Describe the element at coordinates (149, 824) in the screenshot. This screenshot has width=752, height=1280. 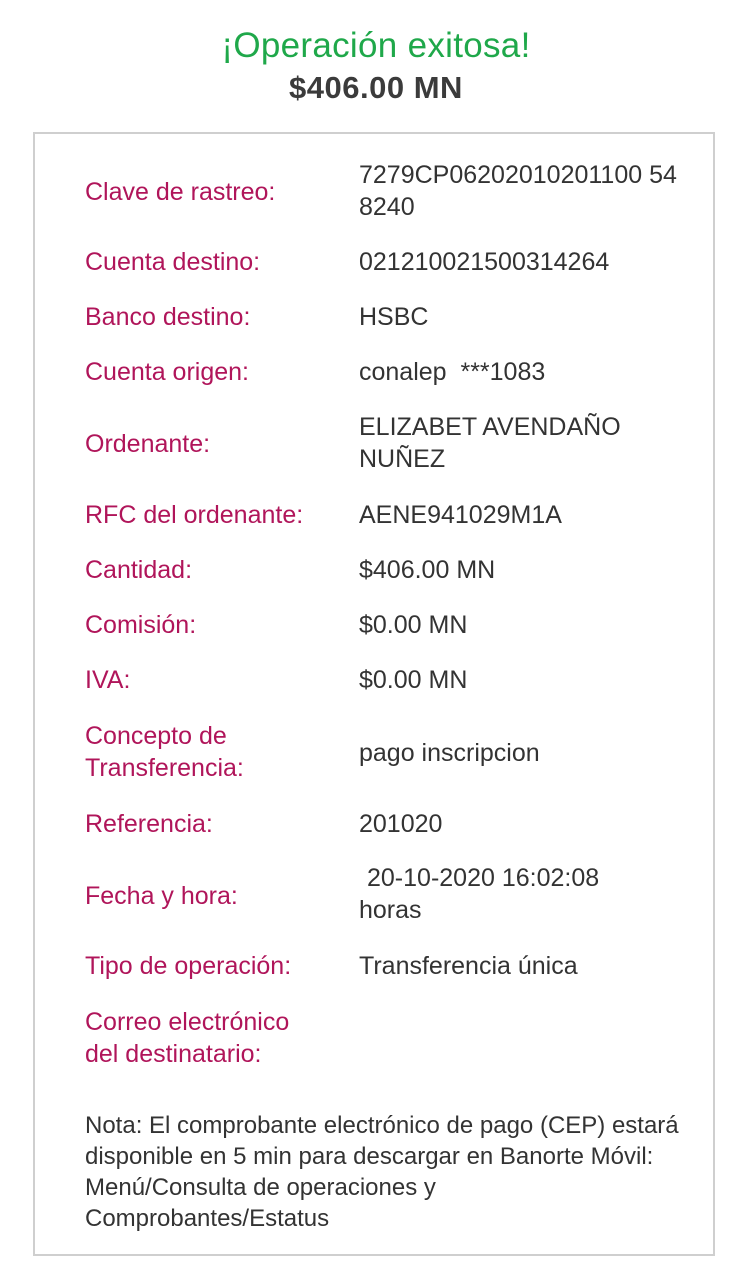
I see `detail-label: Referencia:` at that location.